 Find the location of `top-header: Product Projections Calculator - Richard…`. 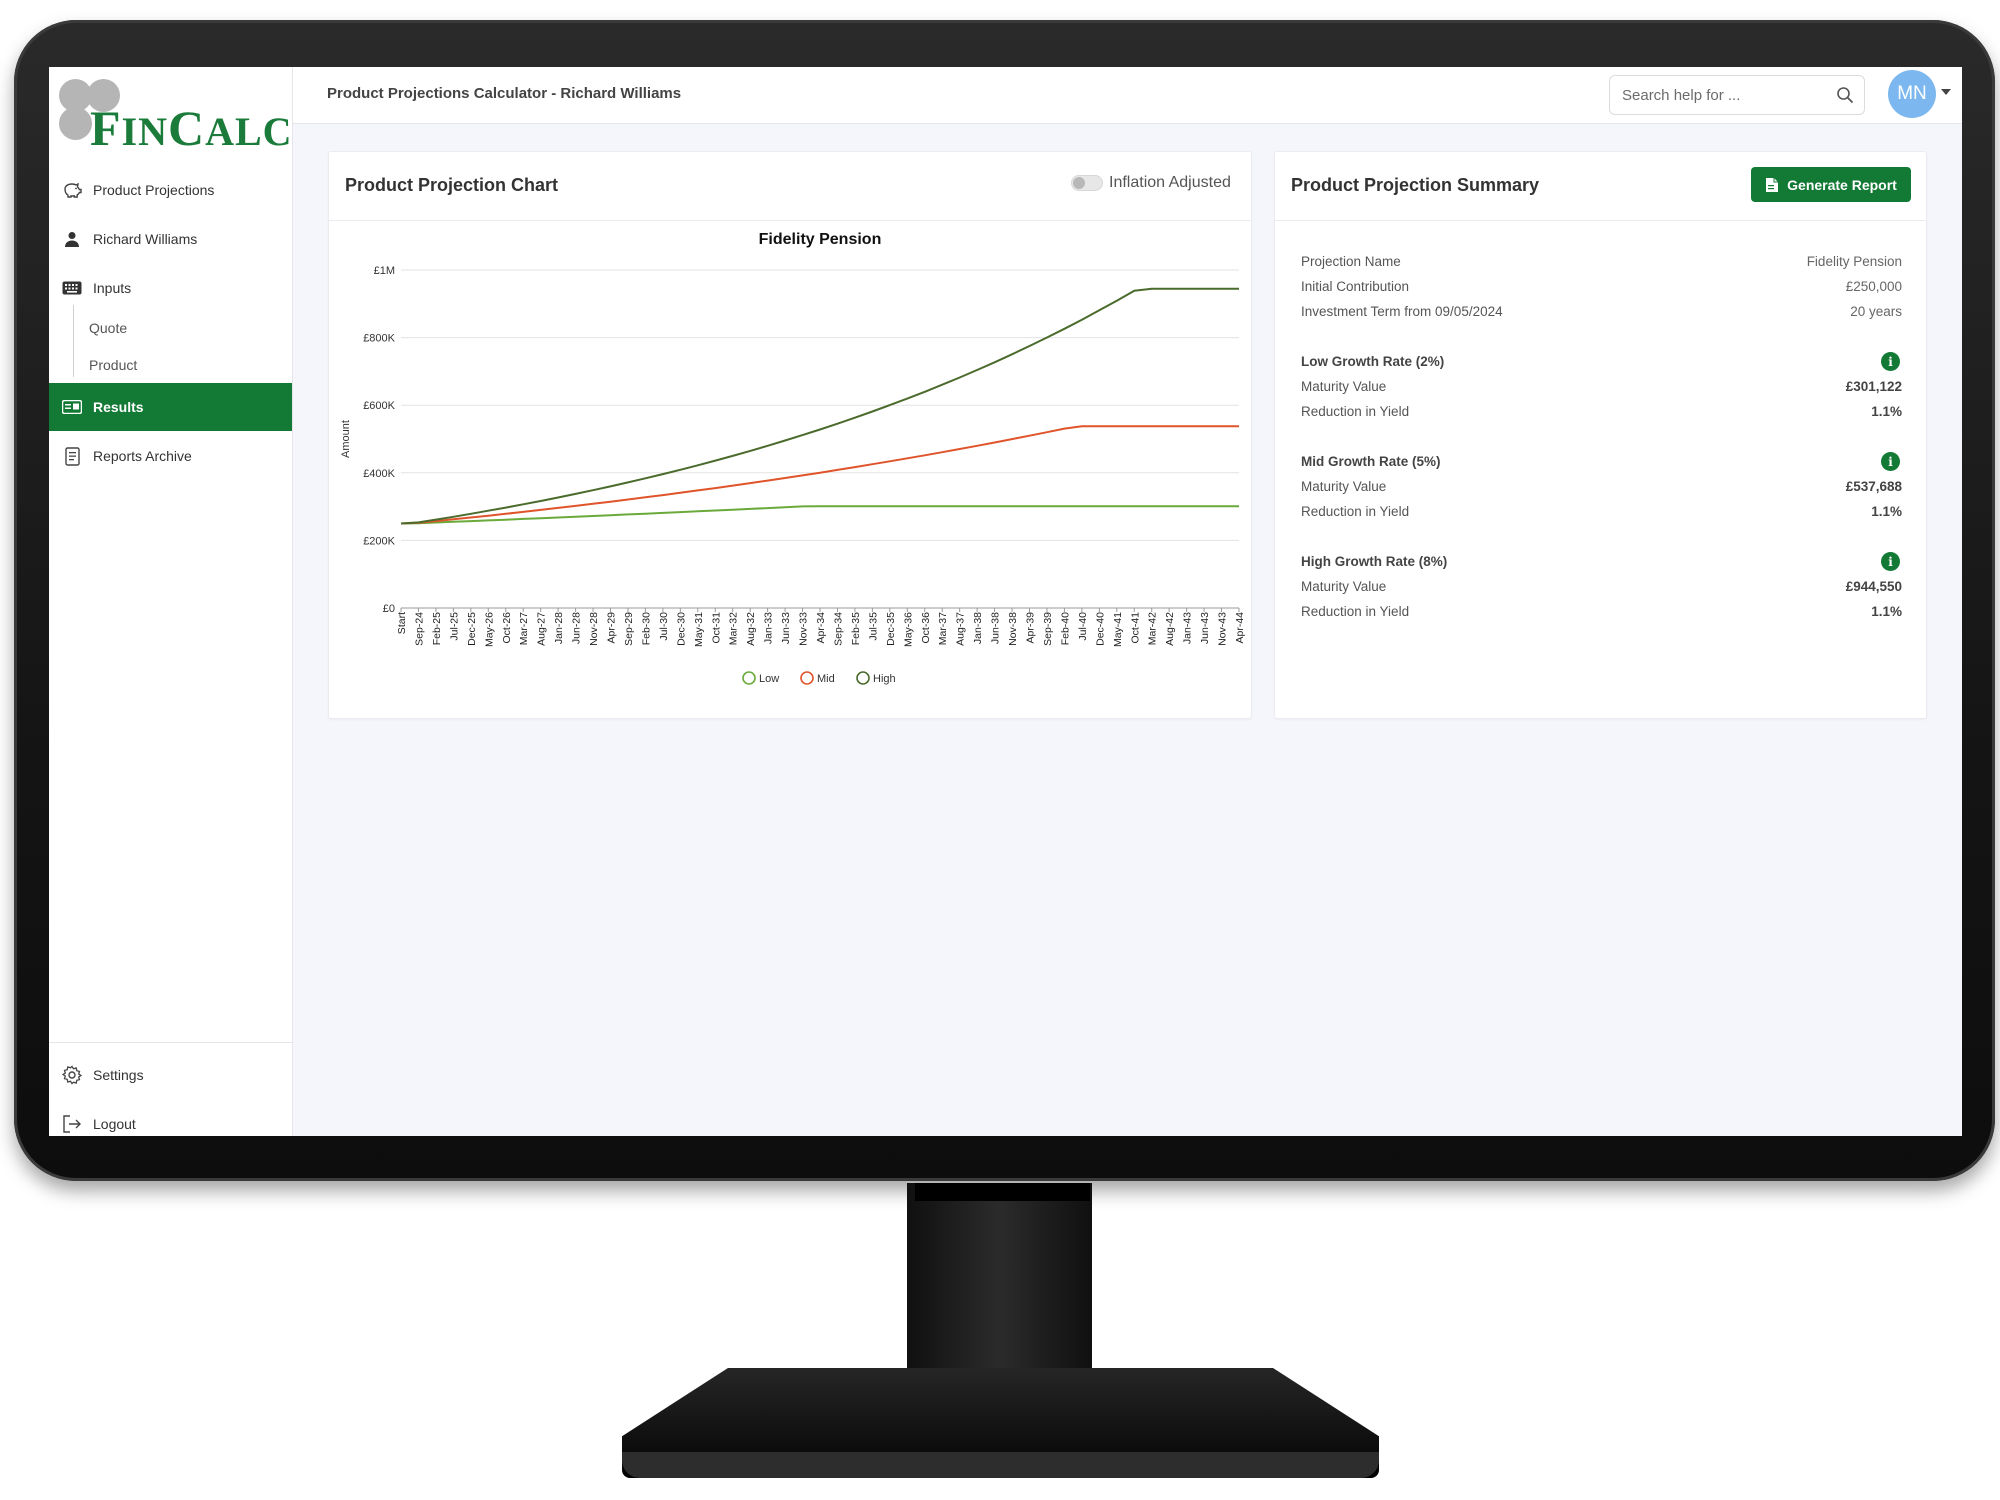

top-header: Product Projections Calculator - Richard… is located at coordinates (1127, 95).